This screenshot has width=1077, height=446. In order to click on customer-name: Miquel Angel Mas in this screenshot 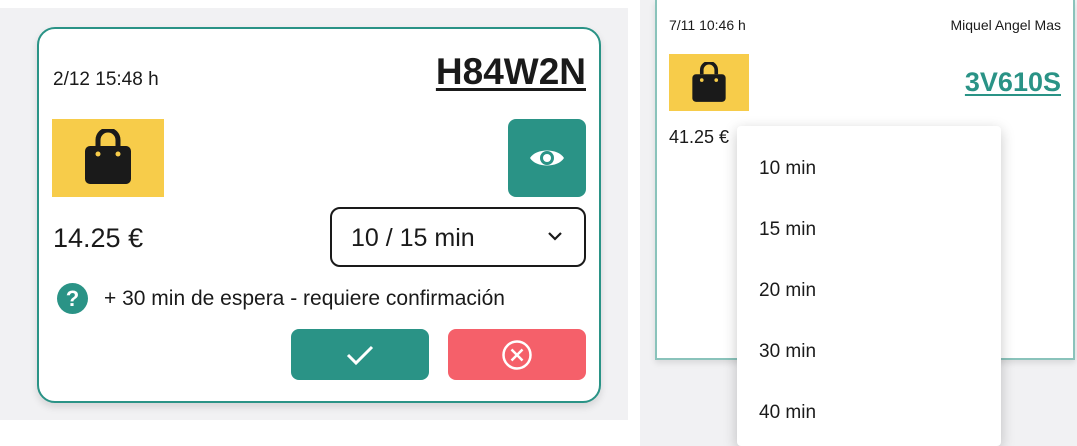, I will do `click(1005, 25)`.